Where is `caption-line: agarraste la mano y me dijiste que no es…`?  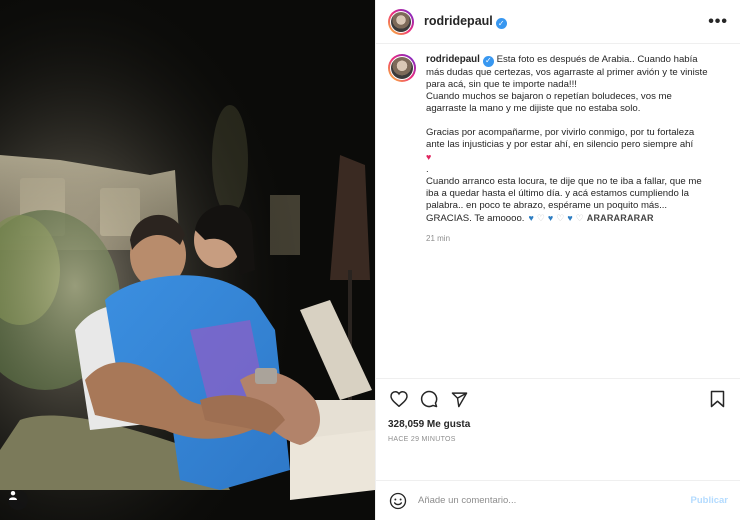
caption-line: agarraste la mano y me dijiste que no es… is located at coordinates (533, 108).